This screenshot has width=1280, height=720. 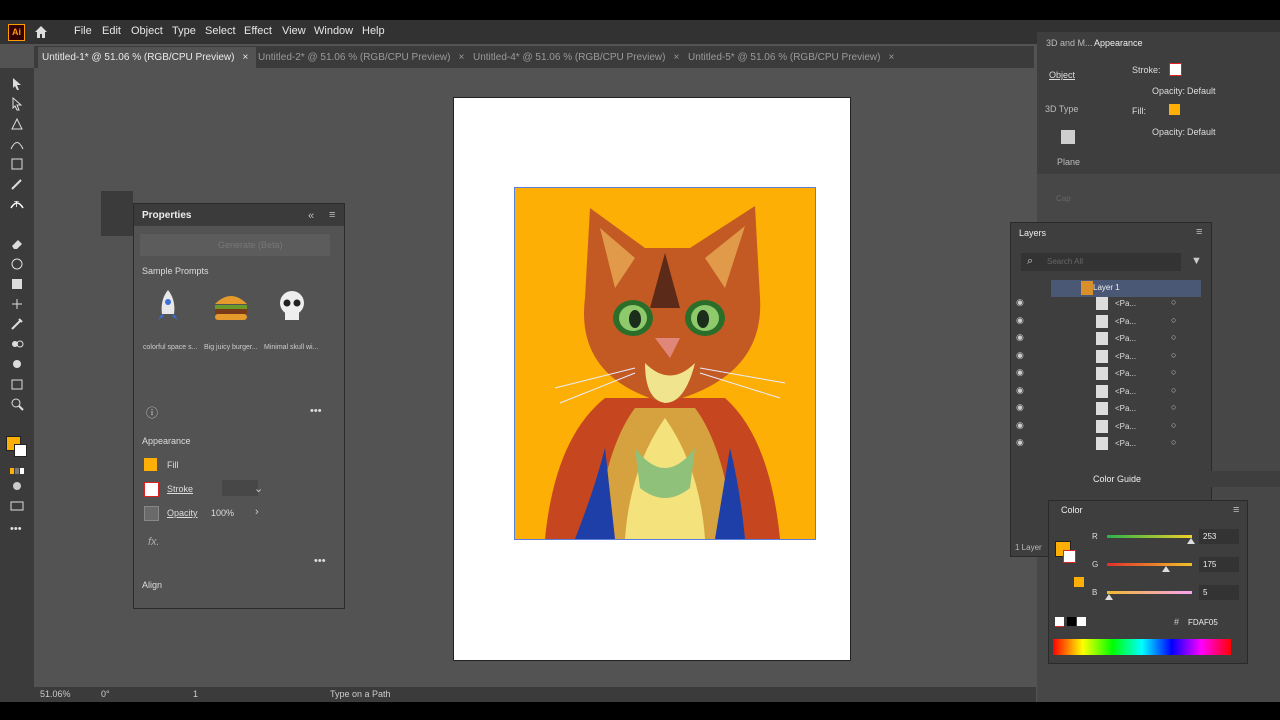 What do you see at coordinates (1146, 70) in the screenshot?
I see `stroke-row-label: Stroke:` at bounding box center [1146, 70].